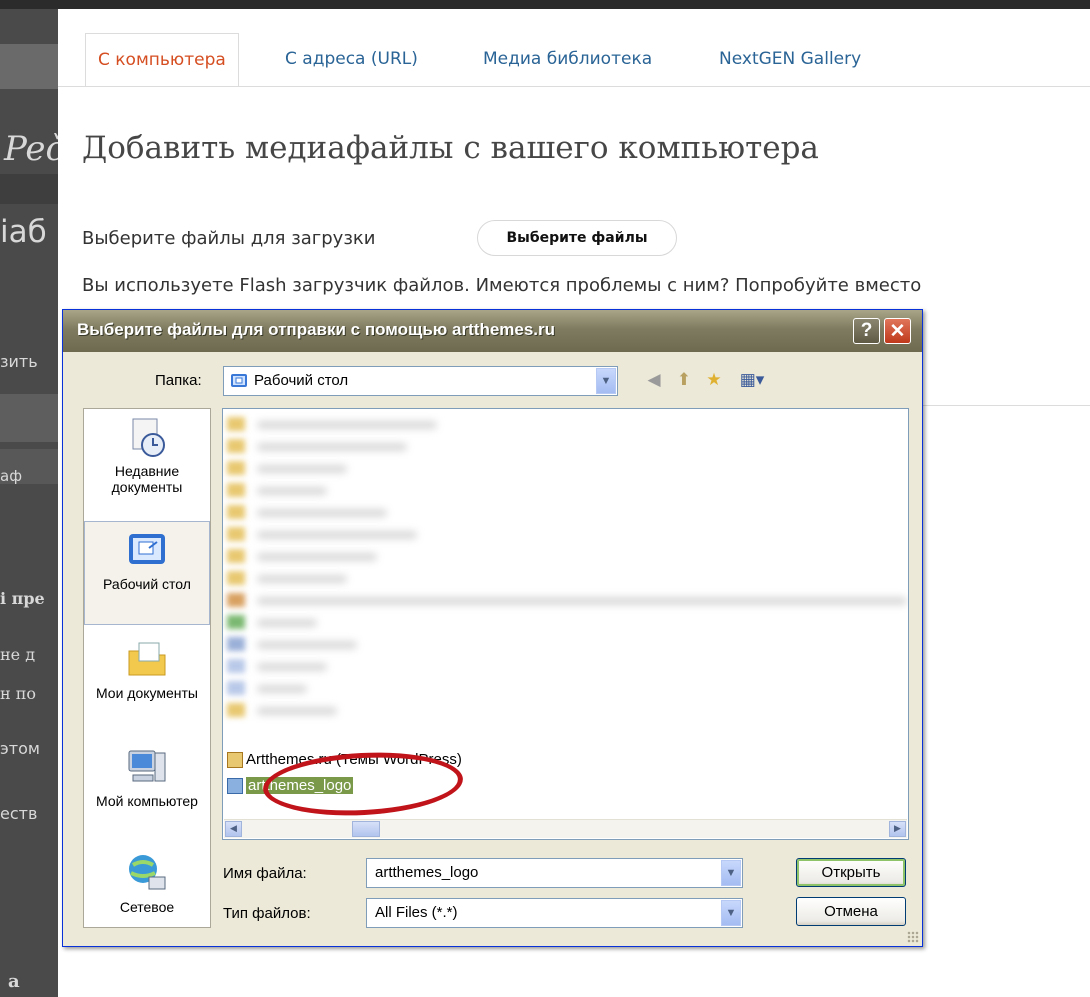 This screenshot has width=1090, height=997. I want to click on tab-url: С адреса (URL), so click(351, 59).